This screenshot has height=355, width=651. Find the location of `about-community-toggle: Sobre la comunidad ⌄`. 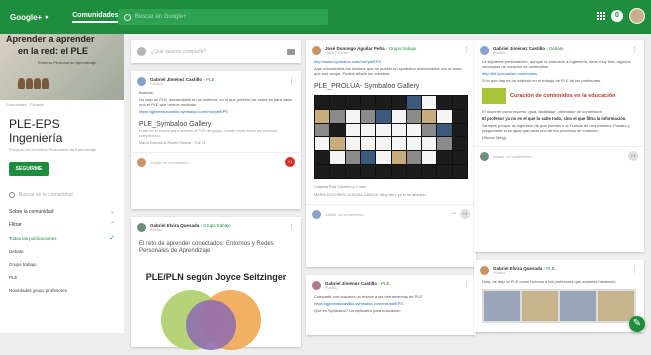

about-community-toggle: Sobre la comunidad ⌄ is located at coordinates (62, 212).